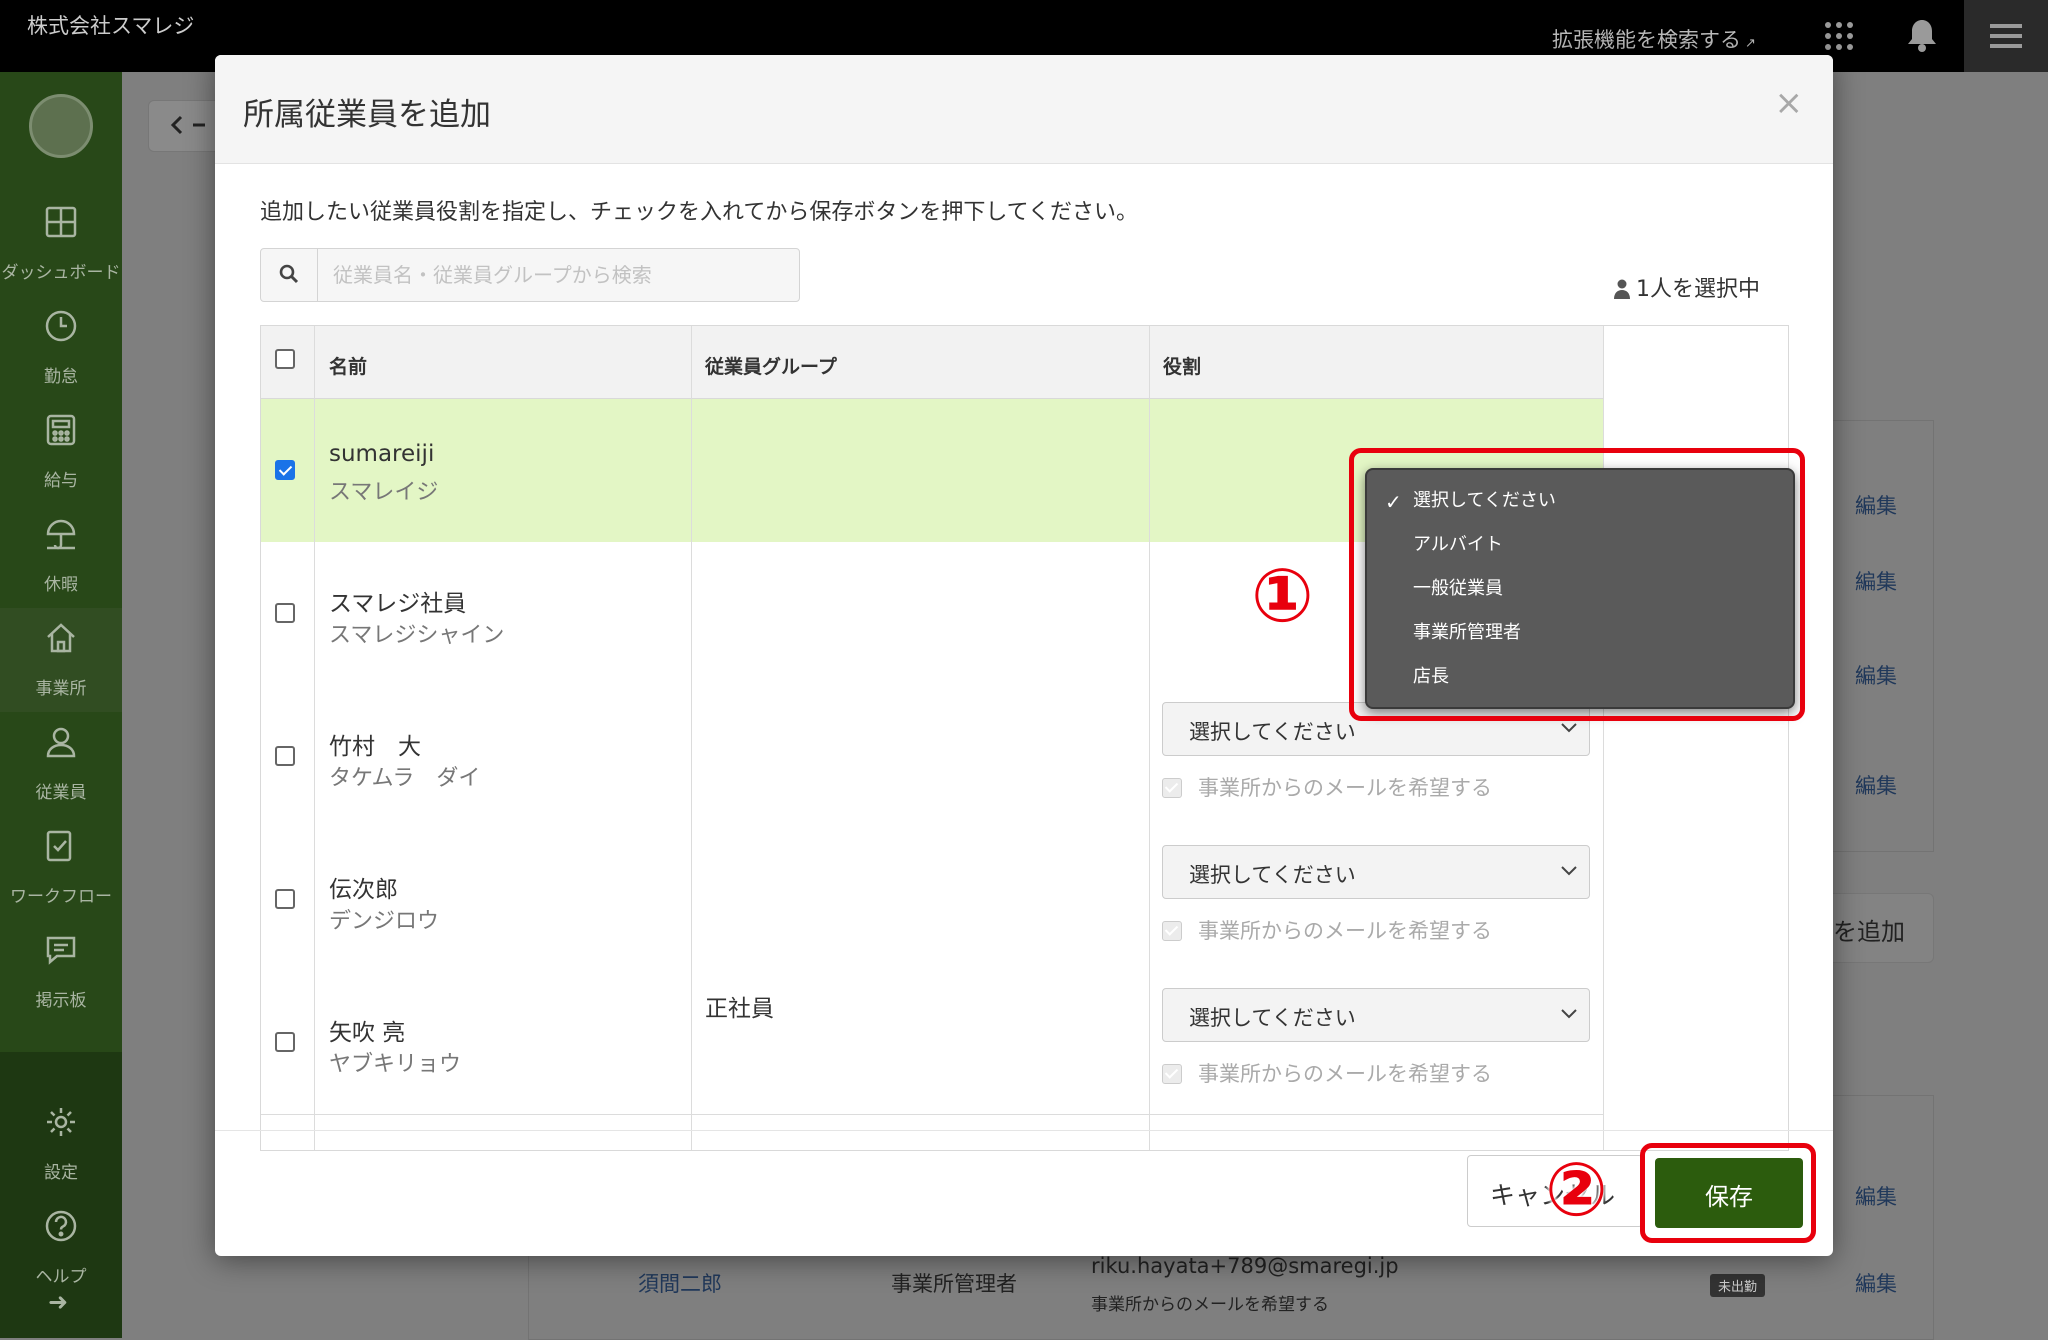 Image resolution: width=2048 pixels, height=1340 pixels. Describe the element at coordinates (285, 359) in the screenshot. I see `select-all-checkbox` at that location.